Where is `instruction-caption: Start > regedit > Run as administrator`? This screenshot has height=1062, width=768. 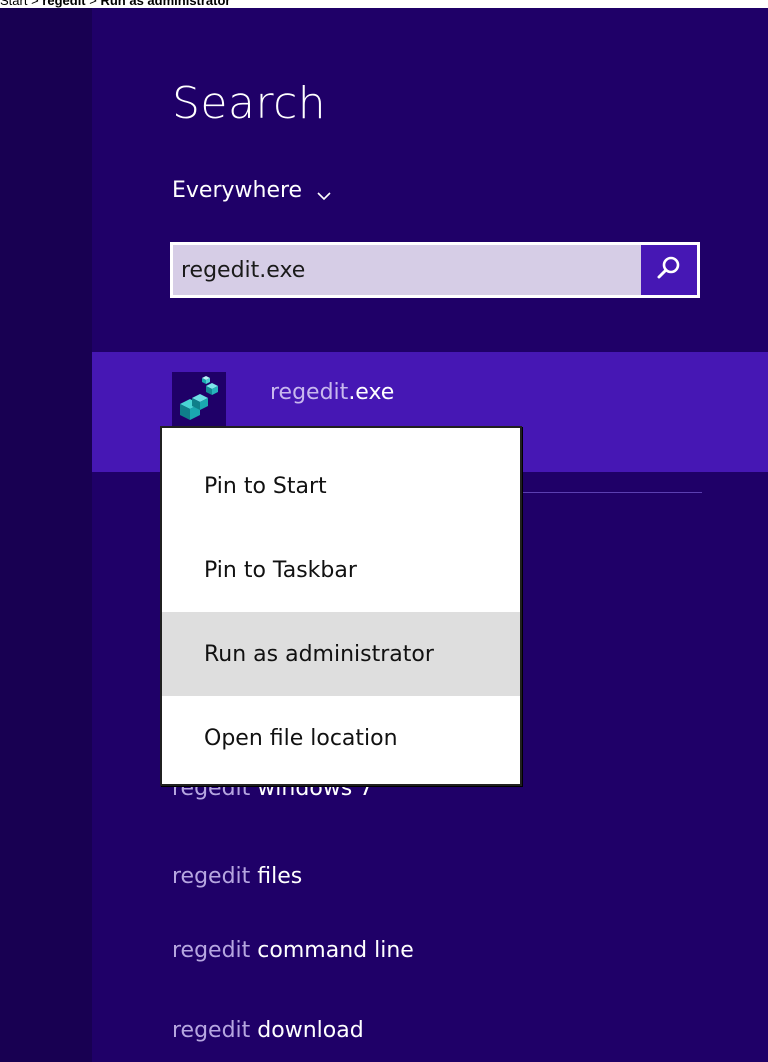
instruction-caption: Start > regedit > Run as administrator is located at coordinates (115, 4).